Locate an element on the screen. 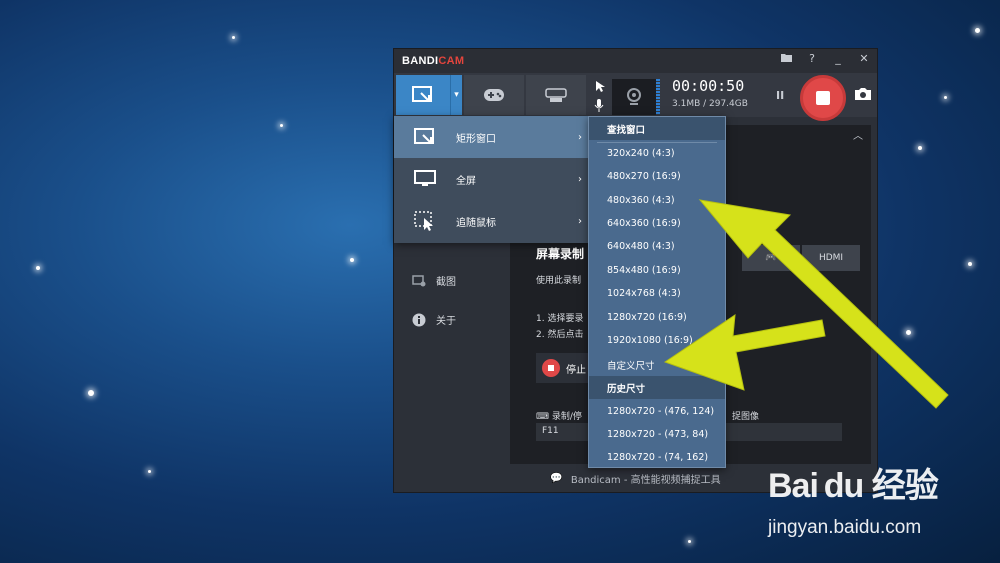 The image size is (1000, 563). baidu-jingyan-logo: Bai du 经验 is located at coordinates (853, 486).